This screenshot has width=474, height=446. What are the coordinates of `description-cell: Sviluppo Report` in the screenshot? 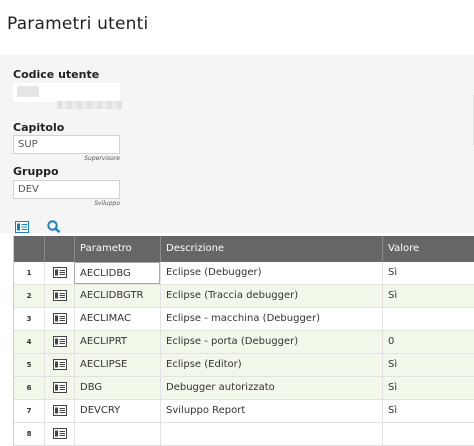 It's located at (271, 411).